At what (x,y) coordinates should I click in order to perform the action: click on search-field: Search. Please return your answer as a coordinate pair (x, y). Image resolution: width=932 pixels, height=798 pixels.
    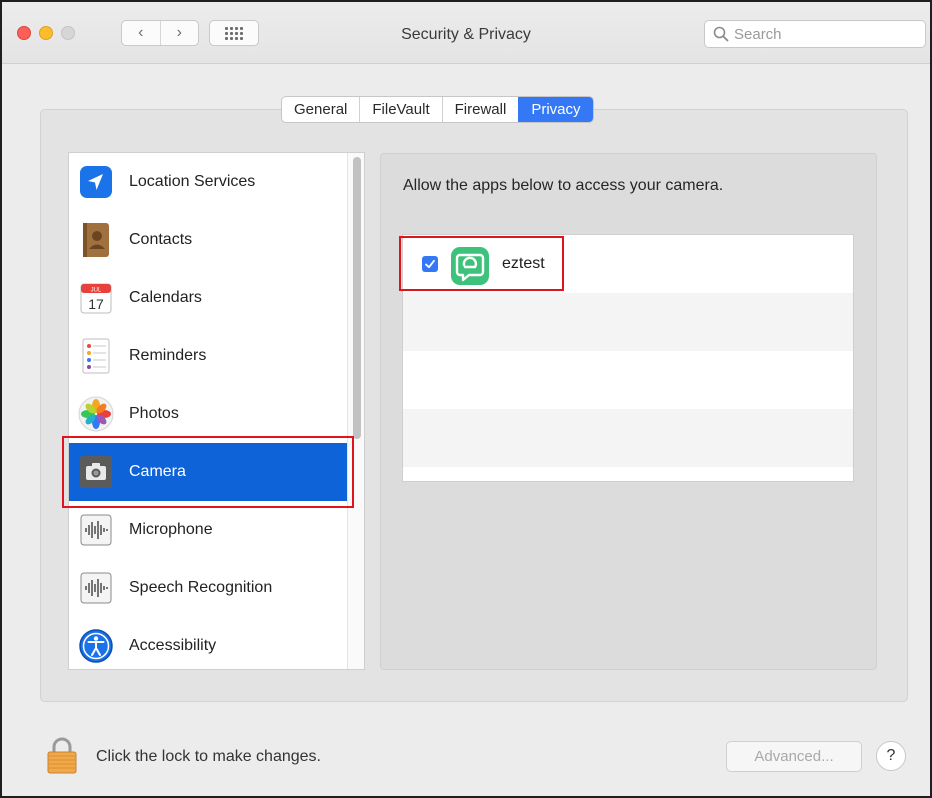
    Looking at the image, I should click on (815, 34).